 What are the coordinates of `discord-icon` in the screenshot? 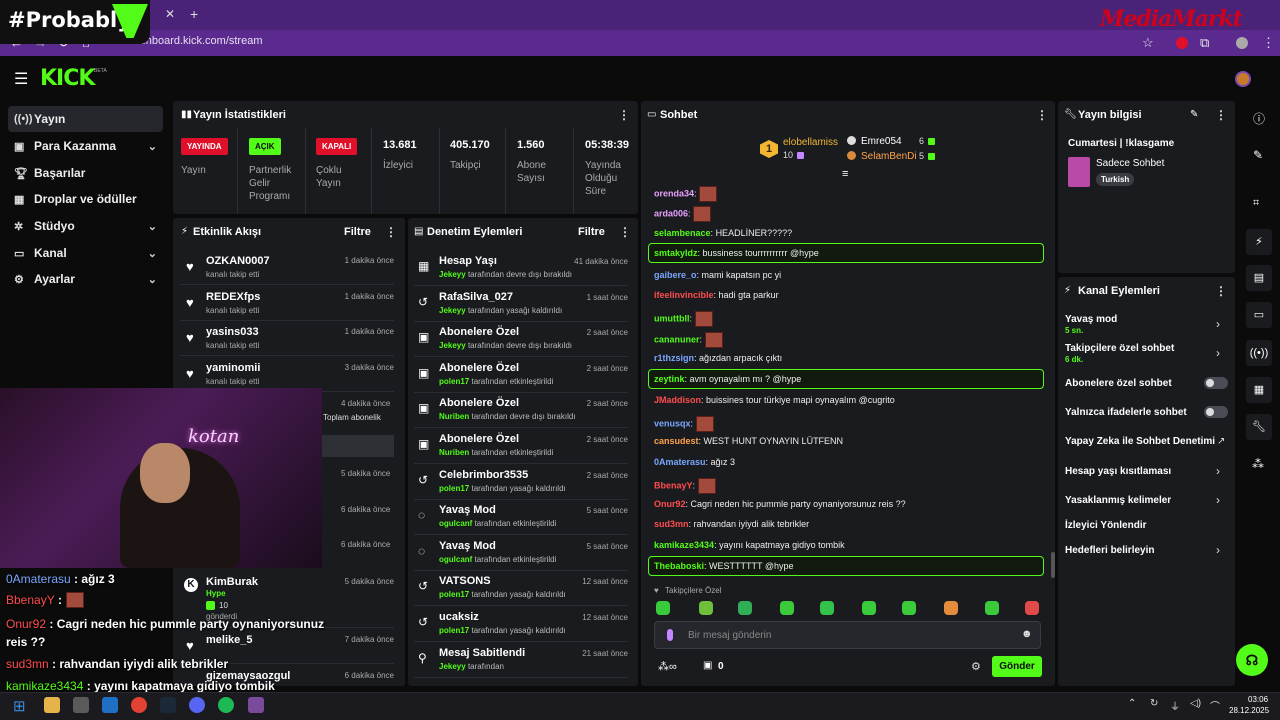 It's located at (197, 705).